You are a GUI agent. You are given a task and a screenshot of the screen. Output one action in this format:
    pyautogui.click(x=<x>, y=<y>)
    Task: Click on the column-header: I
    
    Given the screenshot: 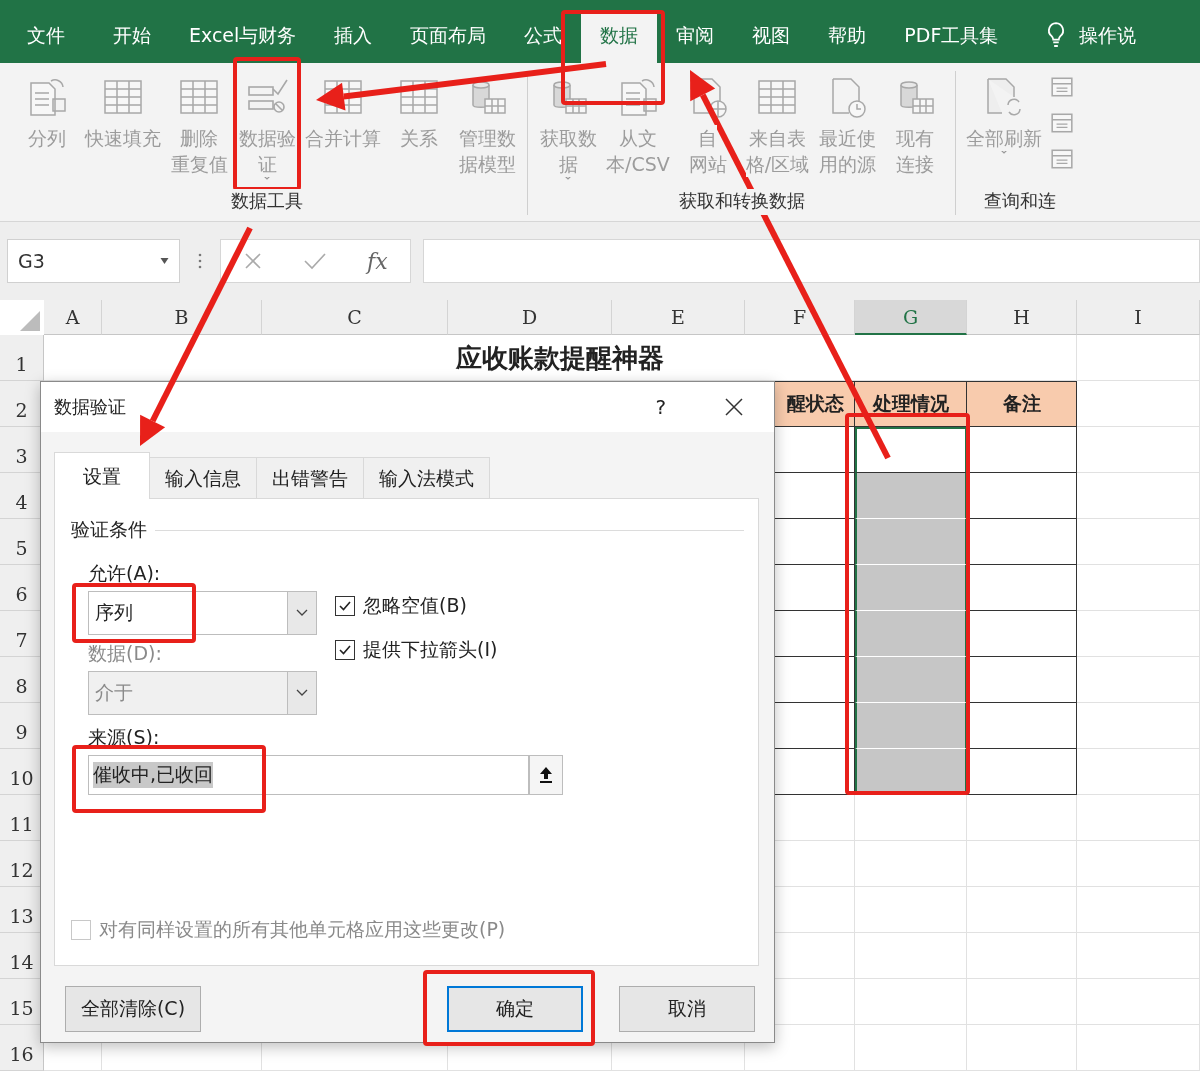 What is the action you would take?
    pyautogui.click(x=1138, y=317)
    